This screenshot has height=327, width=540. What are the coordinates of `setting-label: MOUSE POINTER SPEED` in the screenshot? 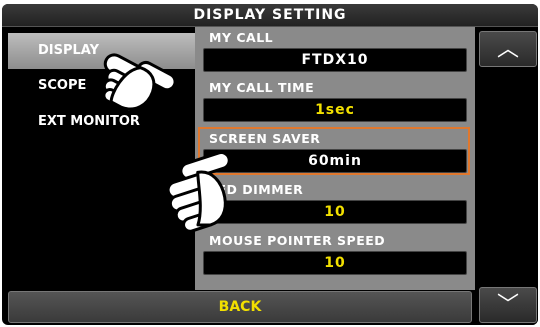 It's located at (297, 240).